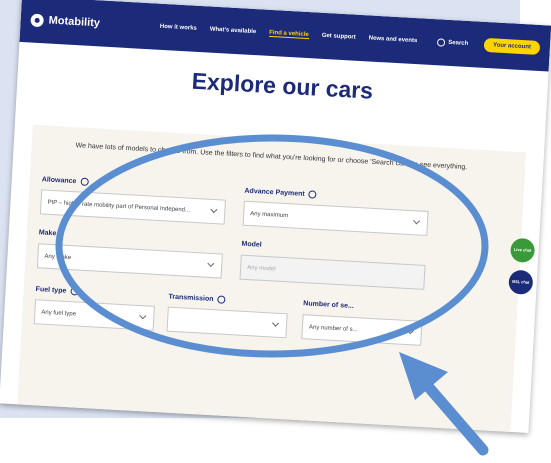 This screenshot has height=463, width=551. What do you see at coordinates (444, 404) in the screenshot?
I see `pointer-arrow-icon` at bounding box center [444, 404].